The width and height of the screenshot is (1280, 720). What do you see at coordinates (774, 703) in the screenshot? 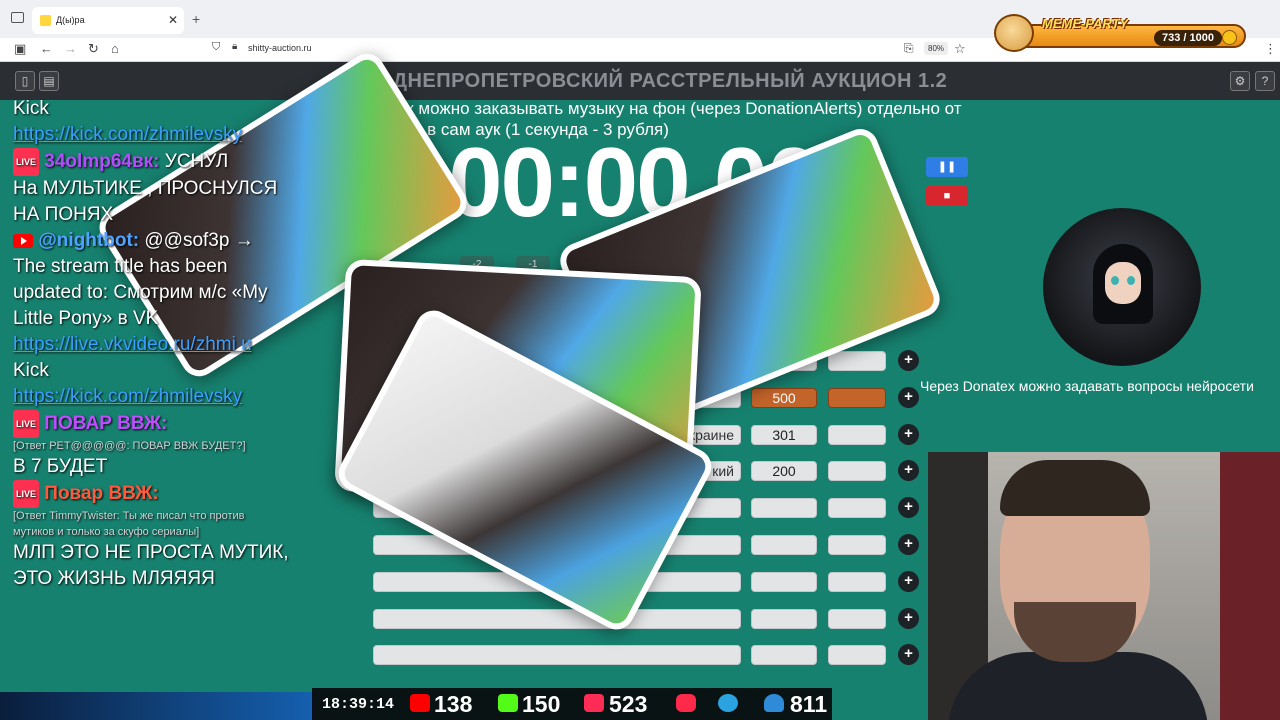
I see `viewers-icon` at bounding box center [774, 703].